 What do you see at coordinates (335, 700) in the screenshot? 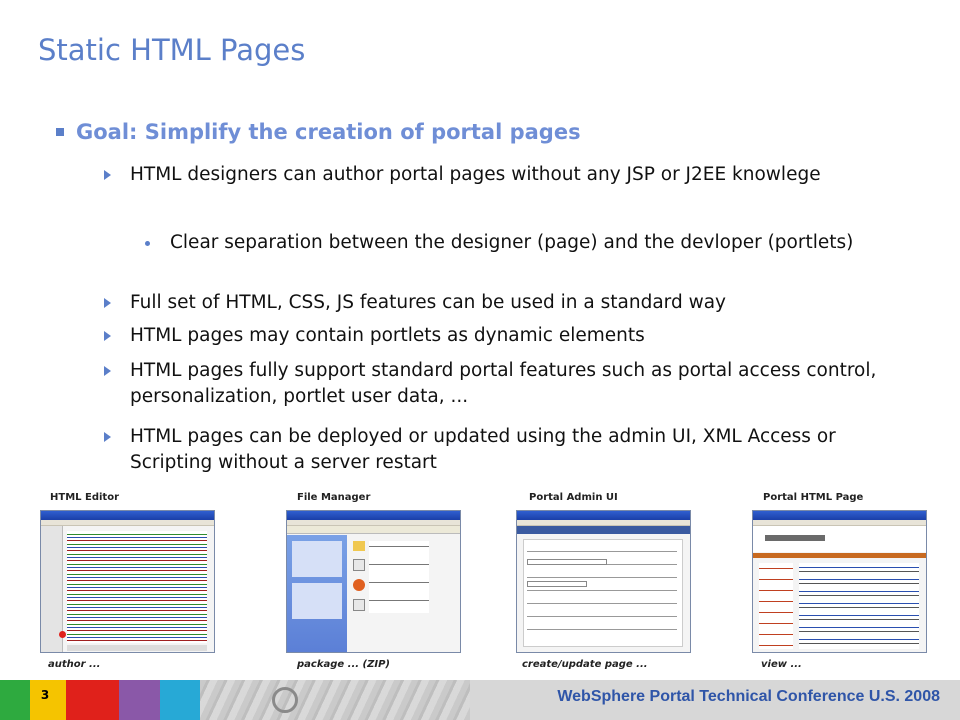
I see `footer-decorative-image` at bounding box center [335, 700].